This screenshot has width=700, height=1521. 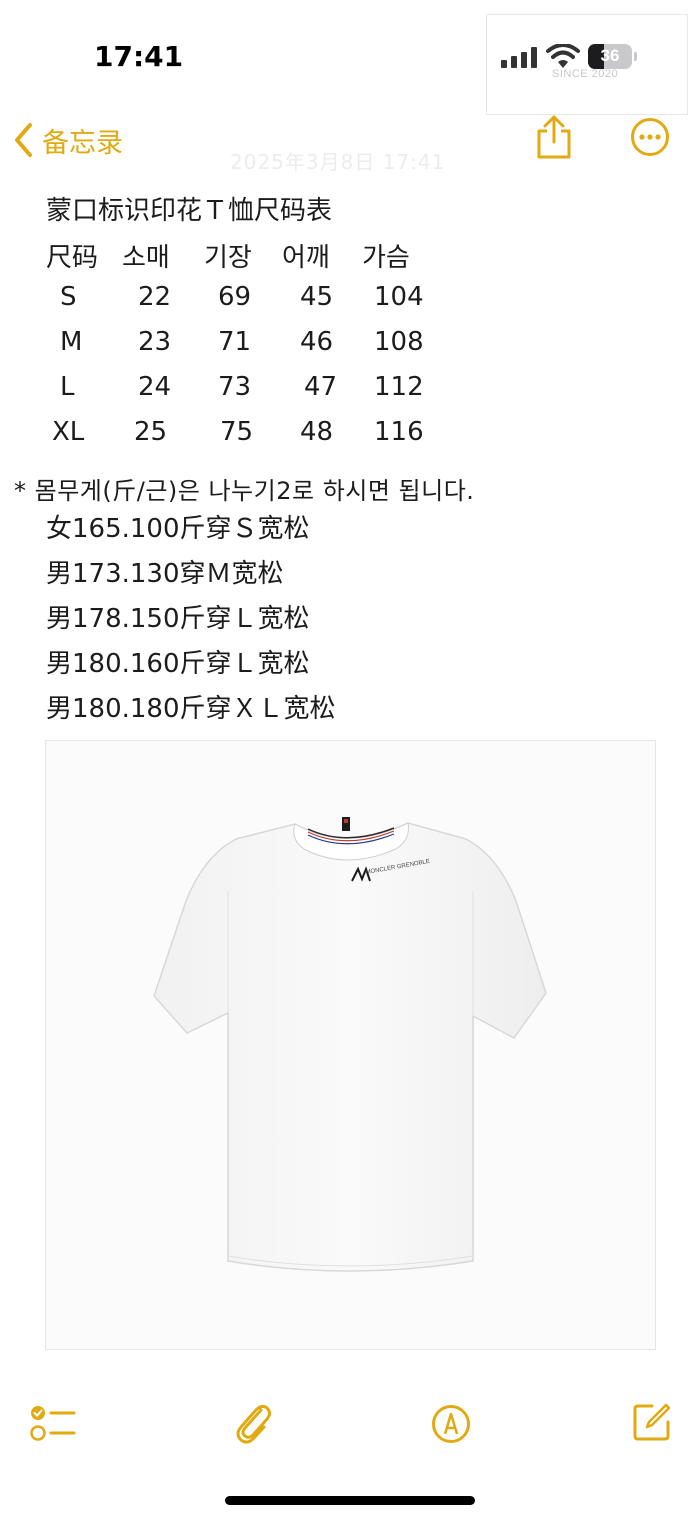 I want to click on table-cell: M, so click(x=71, y=342).